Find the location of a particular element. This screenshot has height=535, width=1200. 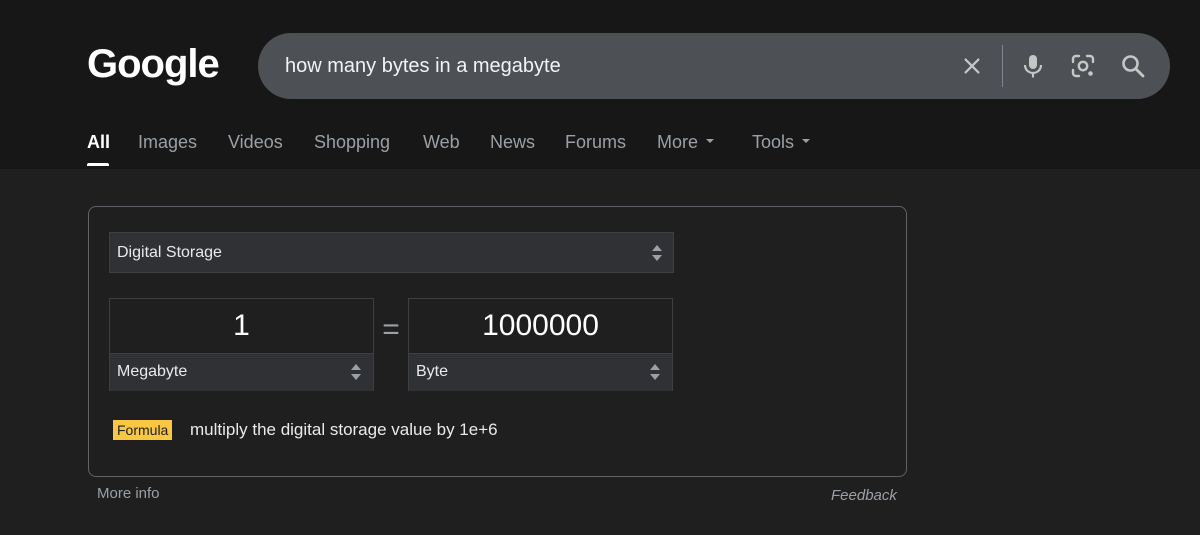

more-info-link: More info is located at coordinates (128, 494).